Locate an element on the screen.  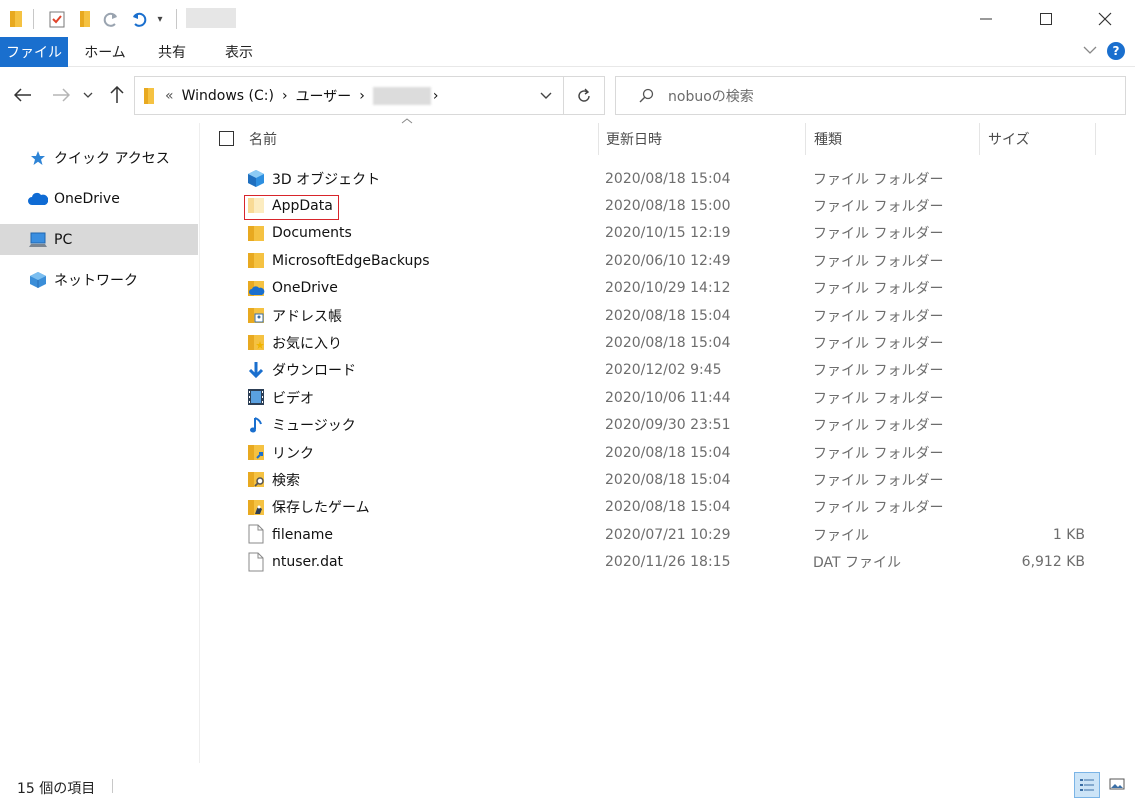
details-view-icon is located at coordinates (1087, 785).